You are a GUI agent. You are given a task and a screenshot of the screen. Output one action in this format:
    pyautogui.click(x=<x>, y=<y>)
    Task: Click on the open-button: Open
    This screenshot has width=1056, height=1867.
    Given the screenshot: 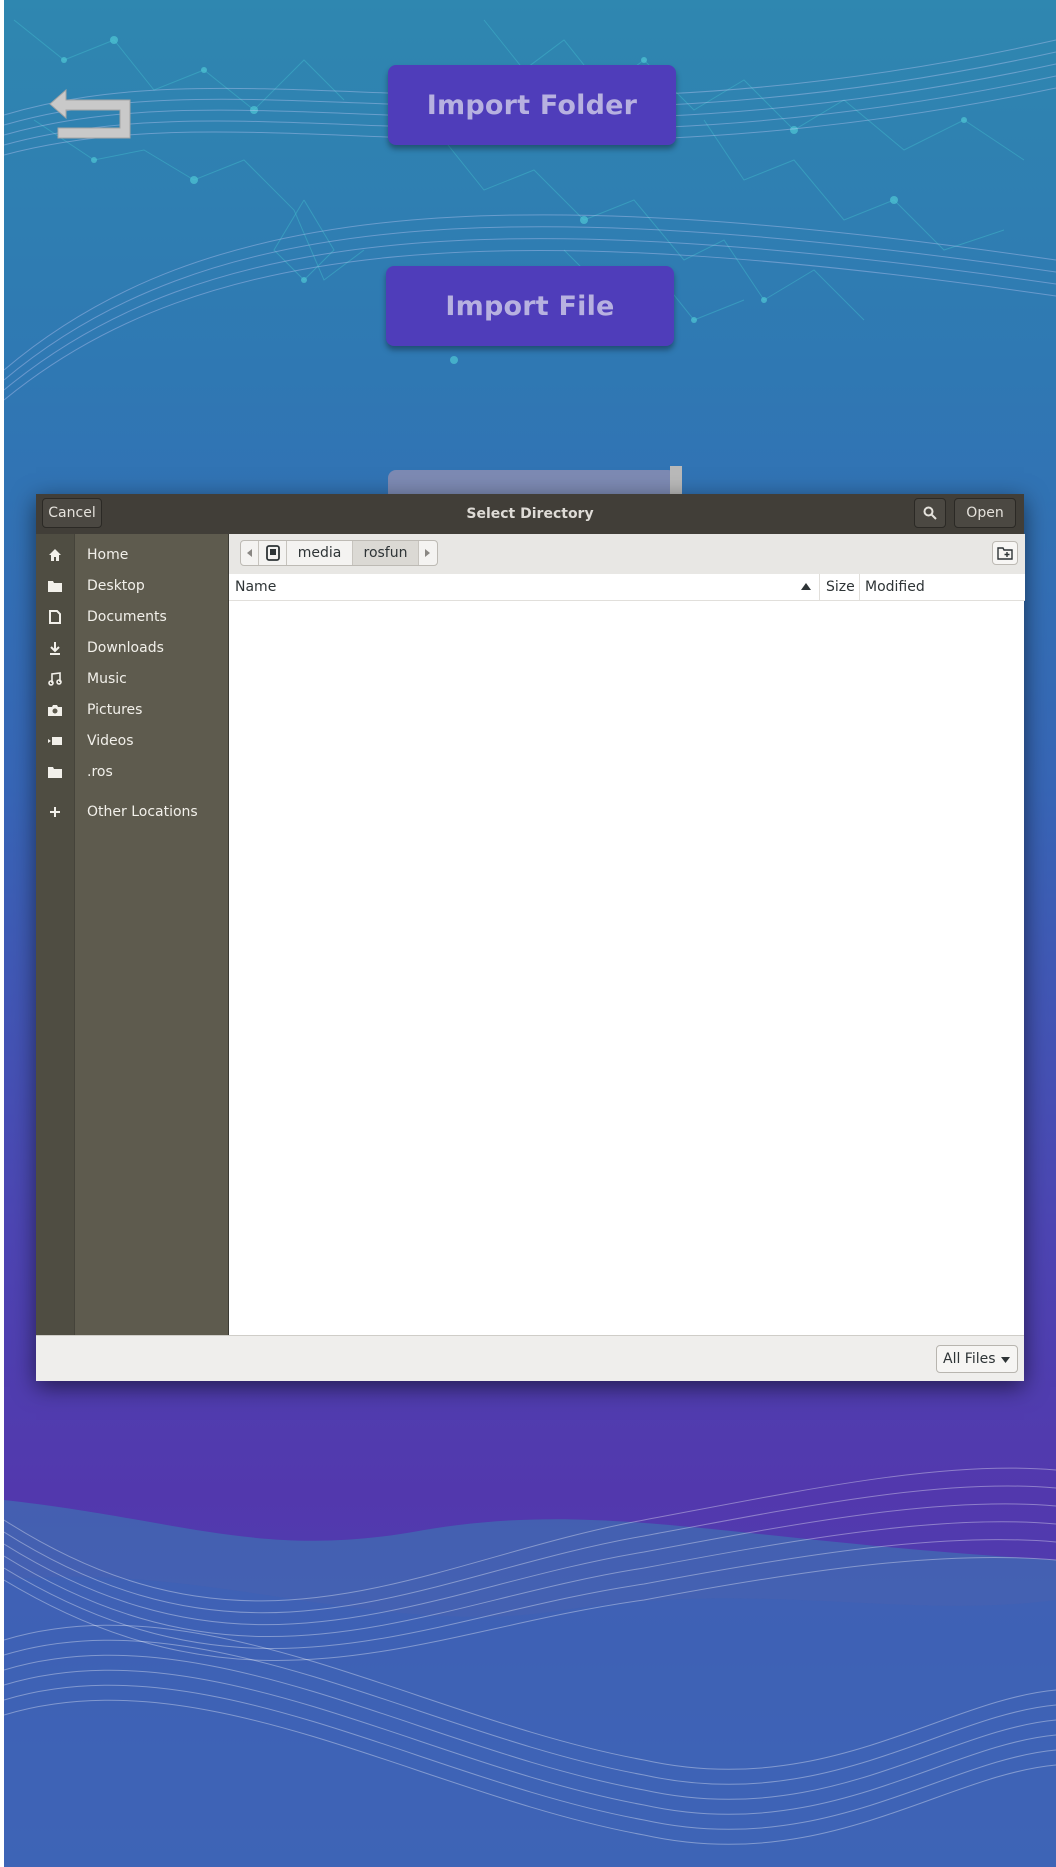 What is the action you would take?
    pyautogui.click(x=985, y=513)
    